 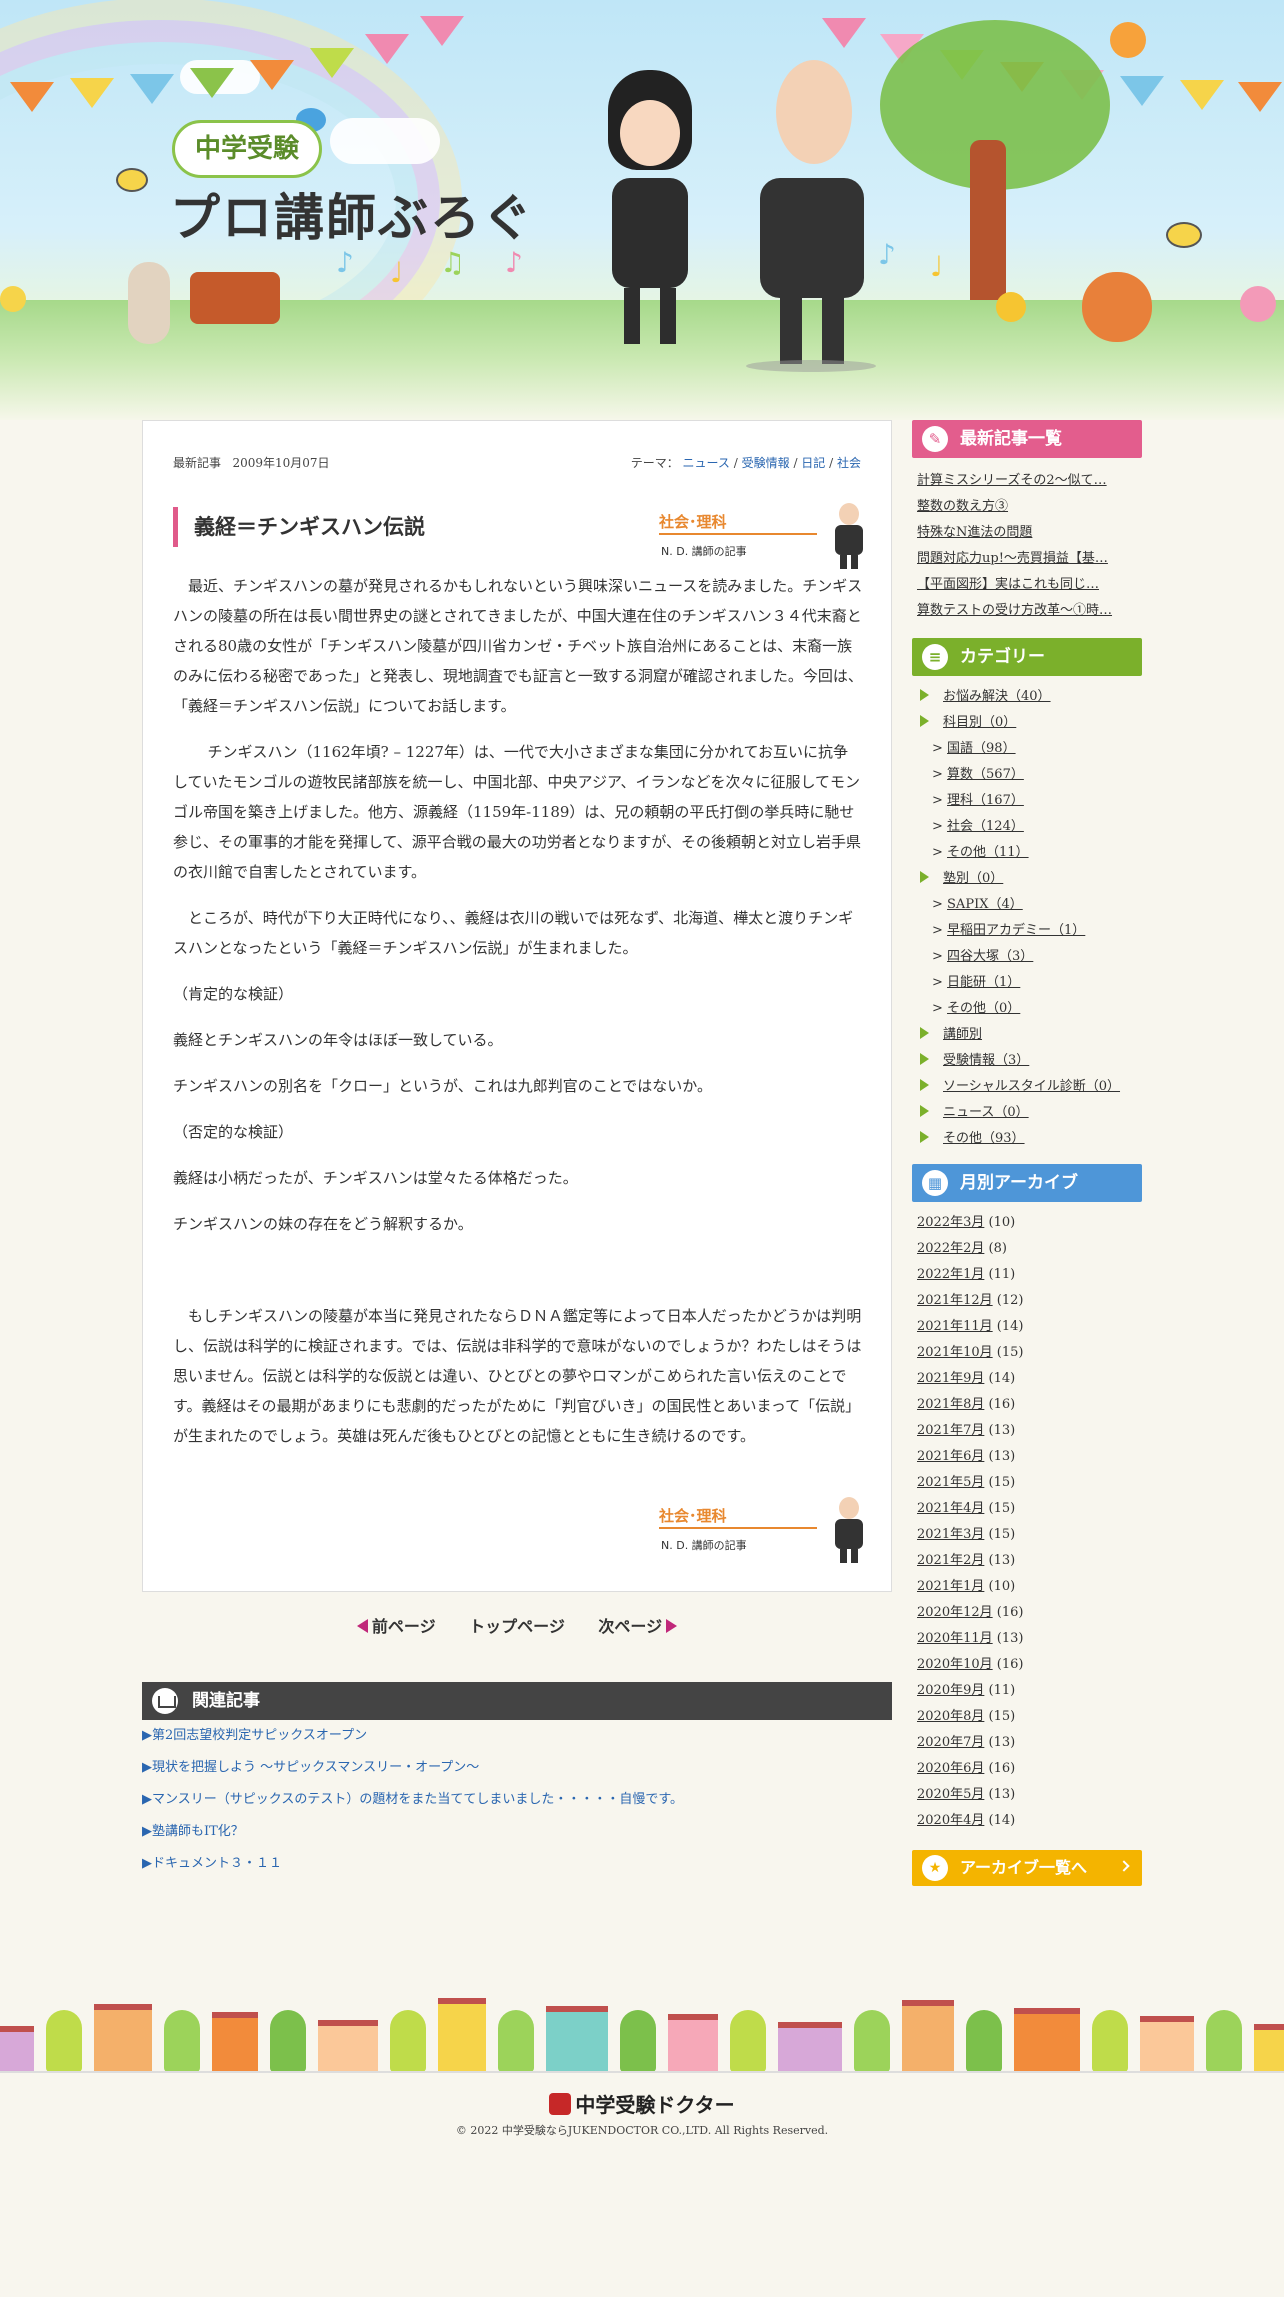 I want to click on archive-month-item: 2021年4月 (15), so click(x=1027, y=1509).